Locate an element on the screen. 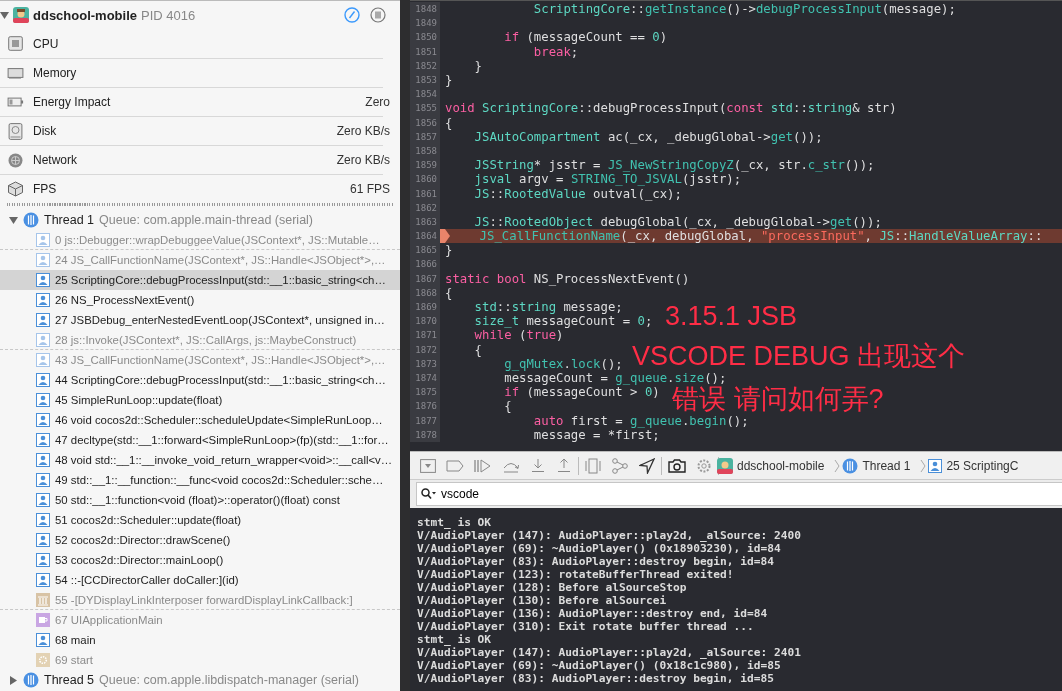 The height and width of the screenshot is (691, 1062). stack-frame: 68 main is located at coordinates (200, 640).